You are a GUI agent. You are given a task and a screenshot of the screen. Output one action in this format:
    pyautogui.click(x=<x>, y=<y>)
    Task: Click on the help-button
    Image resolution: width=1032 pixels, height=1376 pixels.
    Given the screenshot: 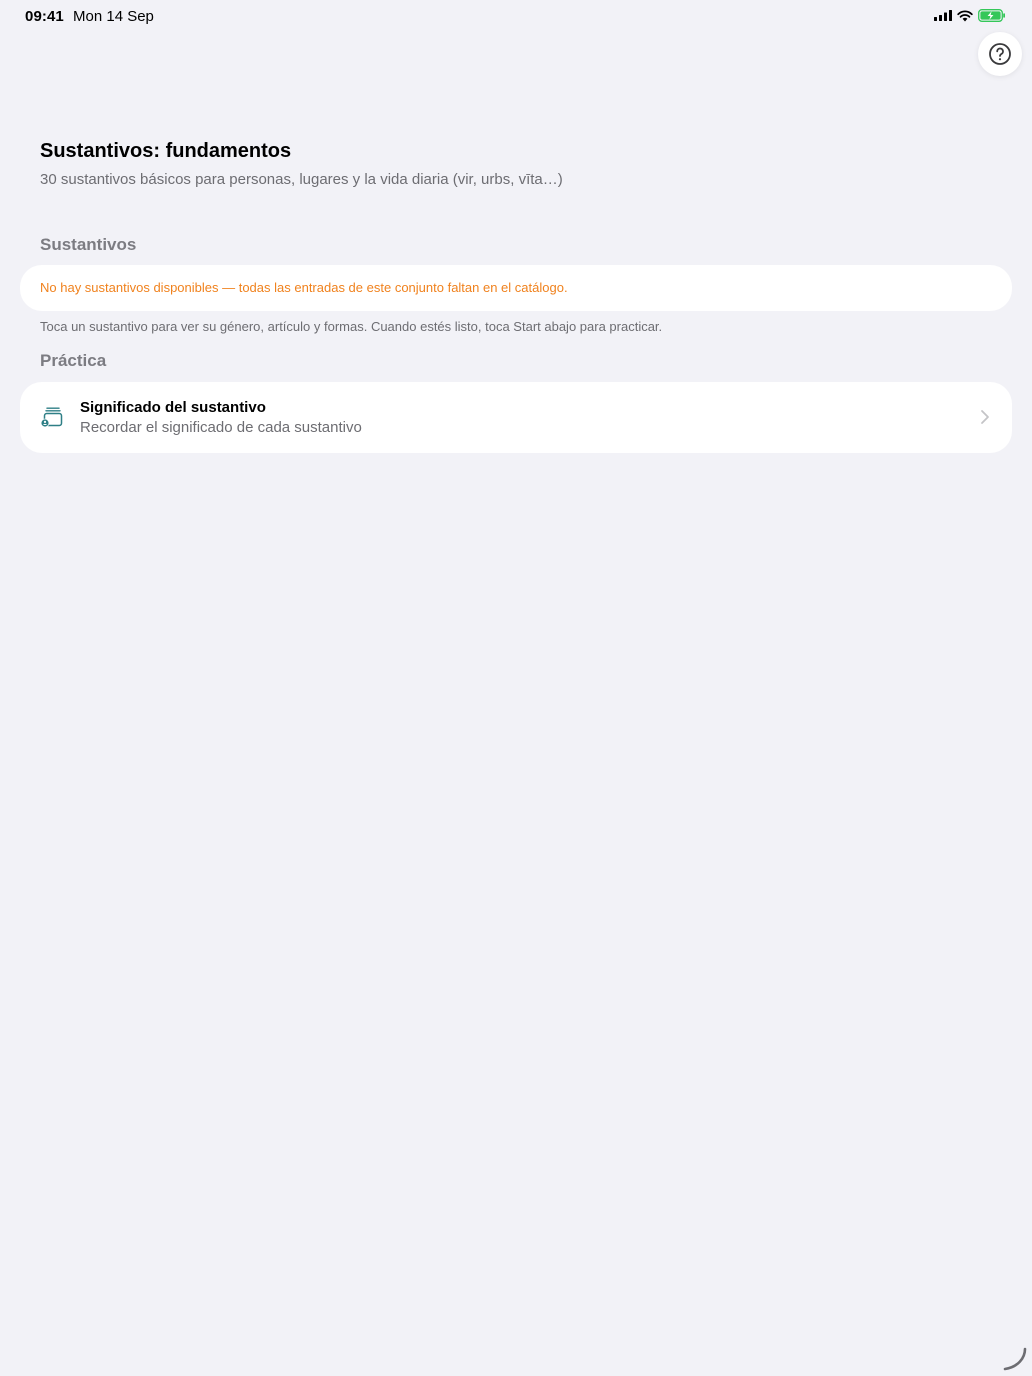 What is the action you would take?
    pyautogui.click(x=1000, y=54)
    